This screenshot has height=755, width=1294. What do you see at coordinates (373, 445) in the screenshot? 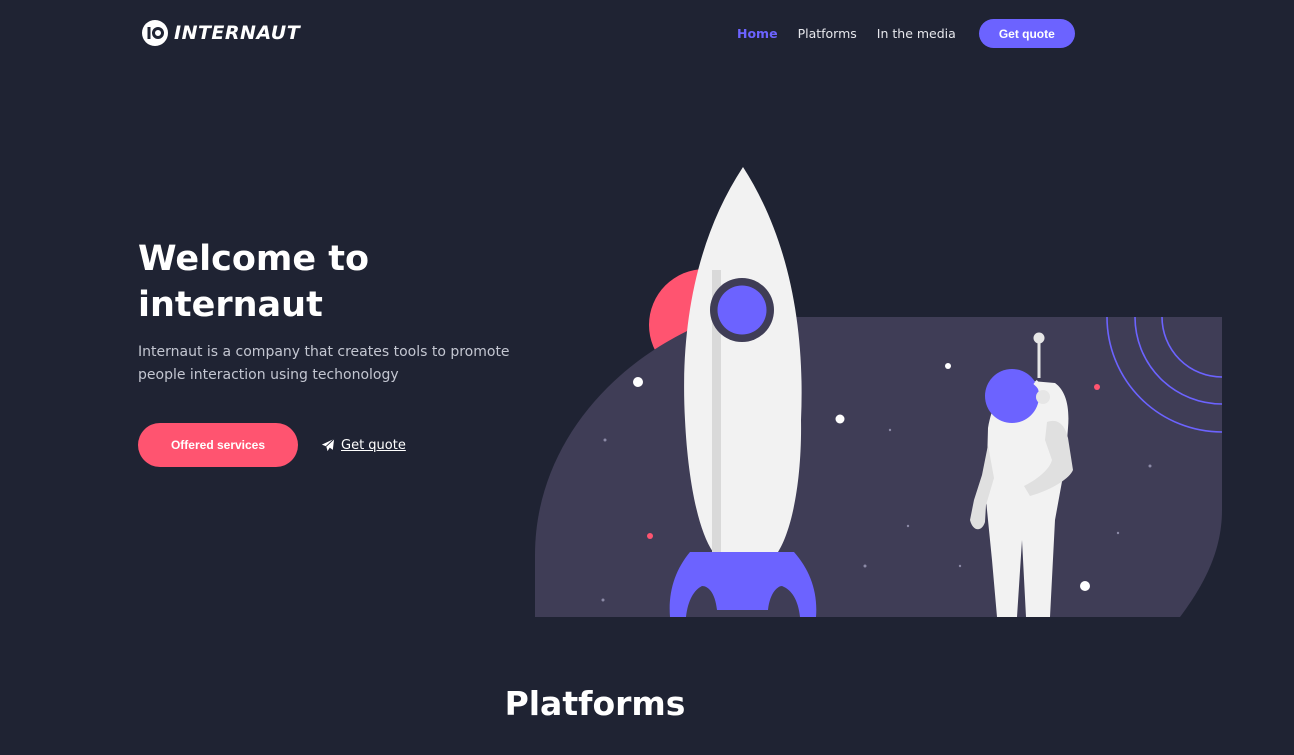
I see `get-quote-link-label: Get quote` at bounding box center [373, 445].